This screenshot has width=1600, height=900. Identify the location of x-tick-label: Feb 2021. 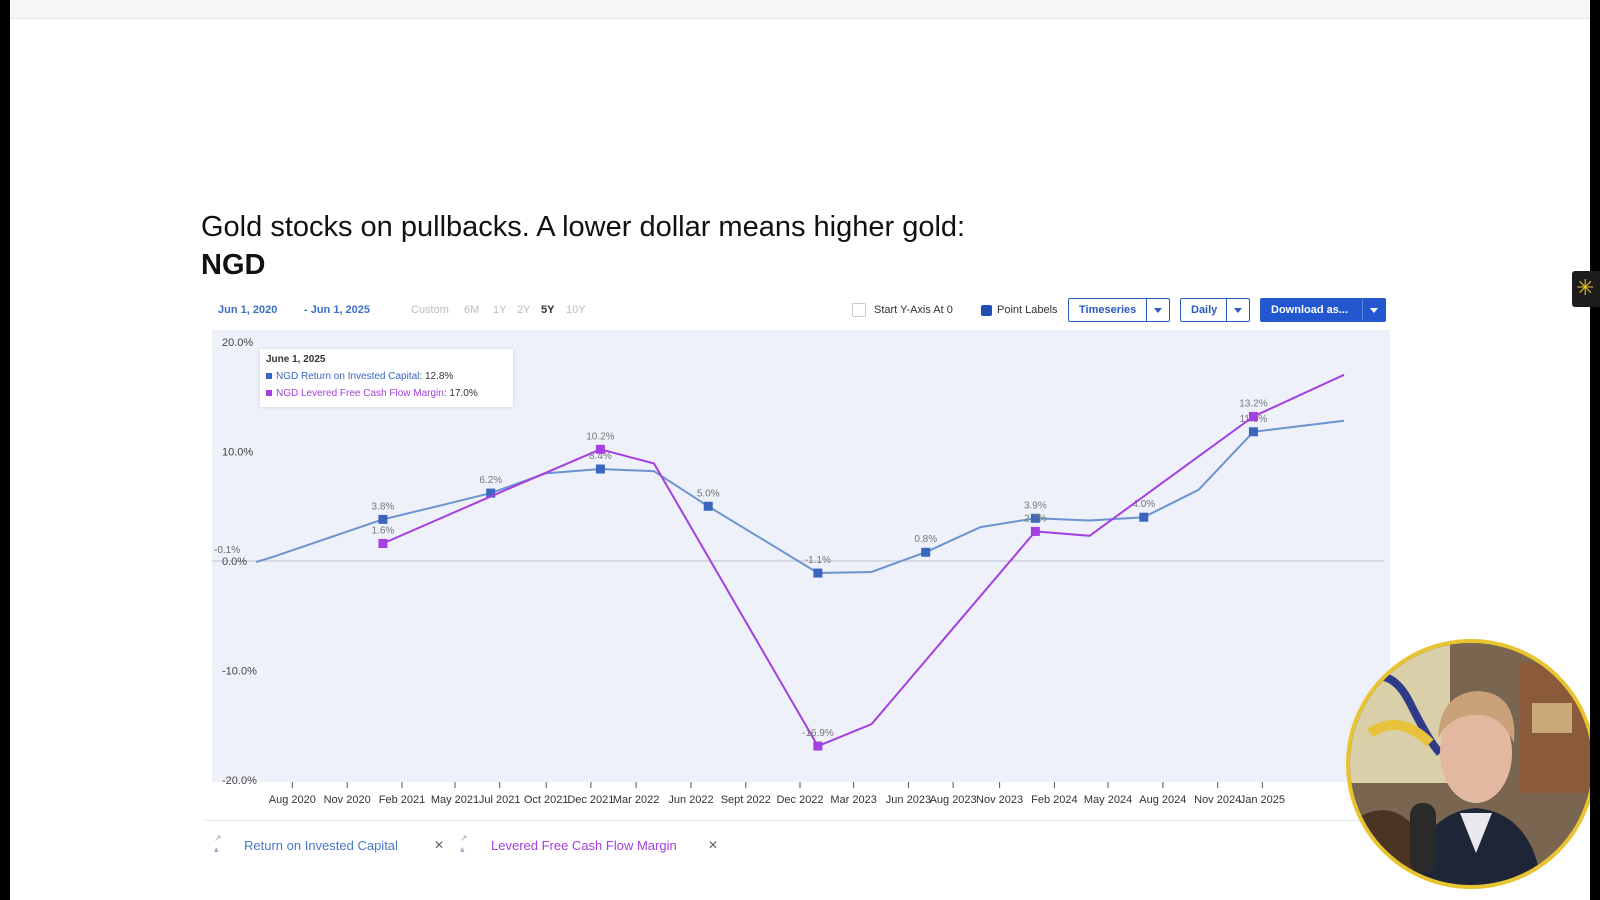
(402, 800).